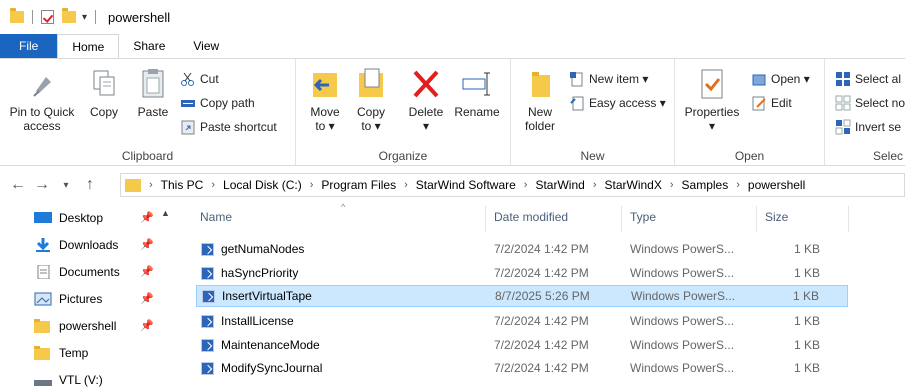 This screenshot has height=387, width=905. Describe the element at coordinates (426, 126) in the screenshot. I see `delete-dropdown-icon: ▾` at that location.